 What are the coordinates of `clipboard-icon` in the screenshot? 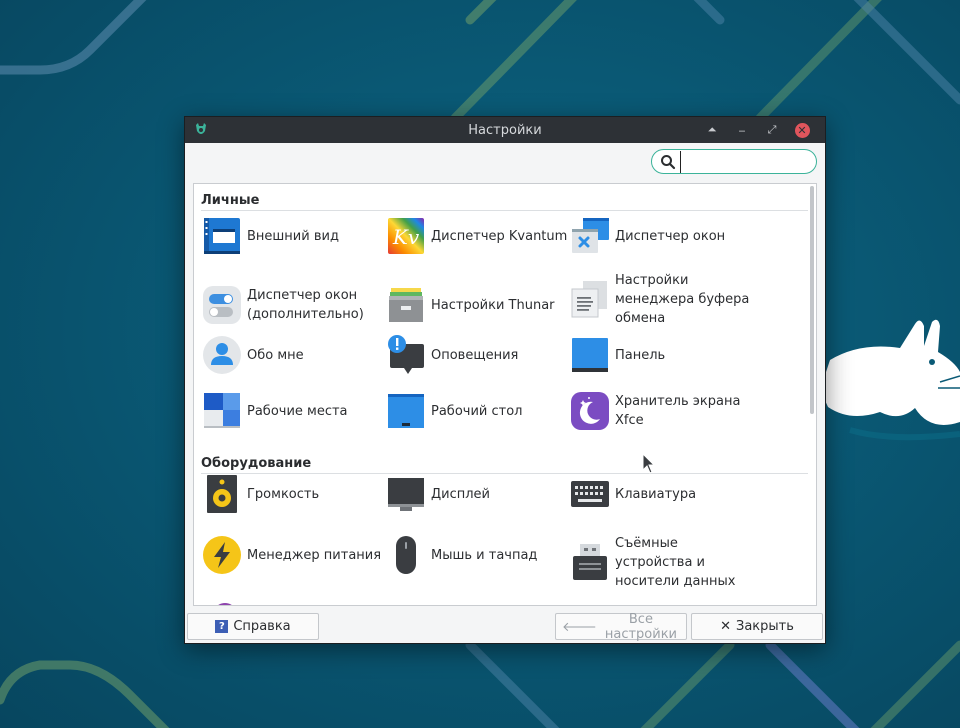 It's located at (589, 299).